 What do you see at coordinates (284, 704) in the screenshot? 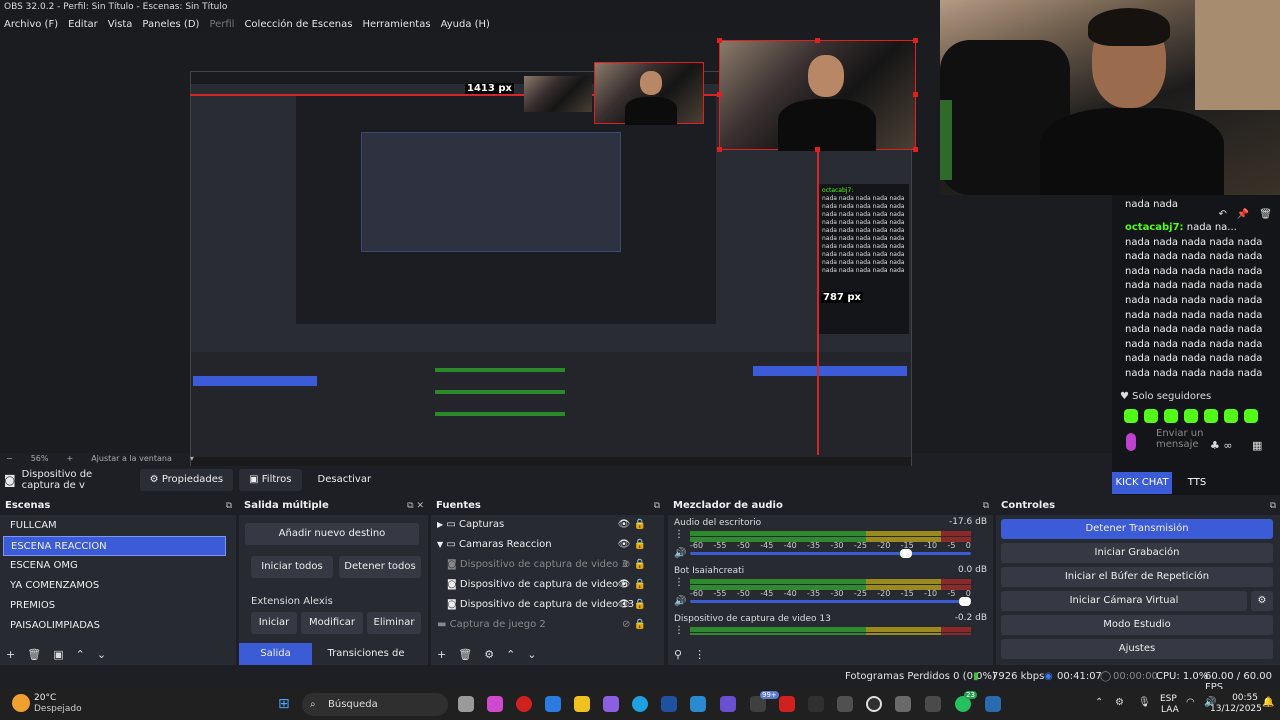
I see `windows-start-icon: ⊞` at bounding box center [284, 704].